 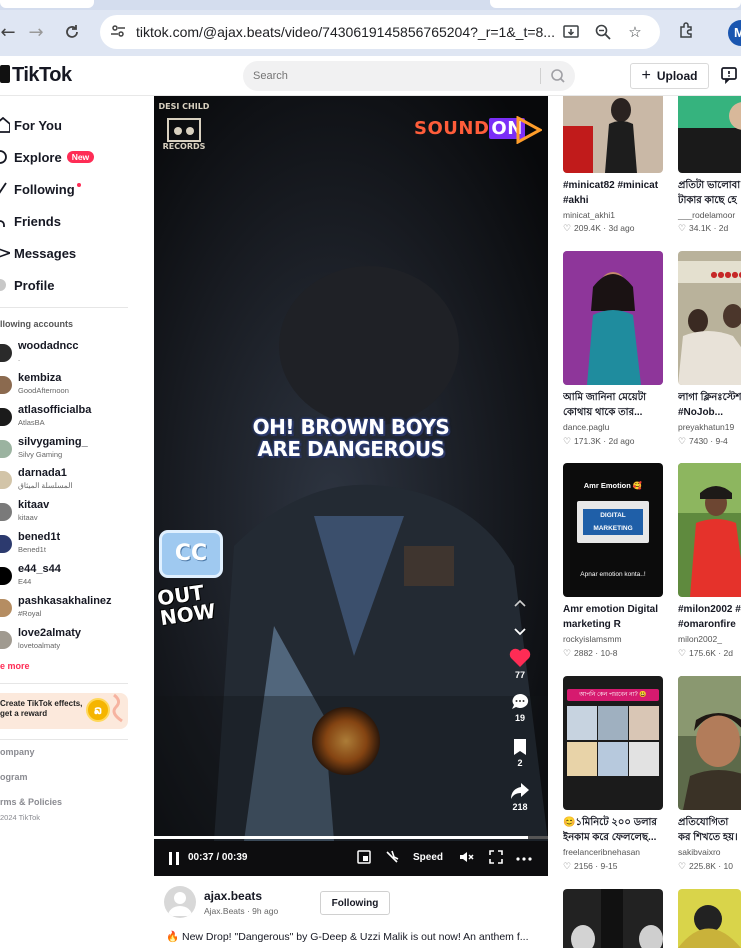 What do you see at coordinates (17, 752) in the screenshot?
I see `footer-company-link: ompany` at bounding box center [17, 752].